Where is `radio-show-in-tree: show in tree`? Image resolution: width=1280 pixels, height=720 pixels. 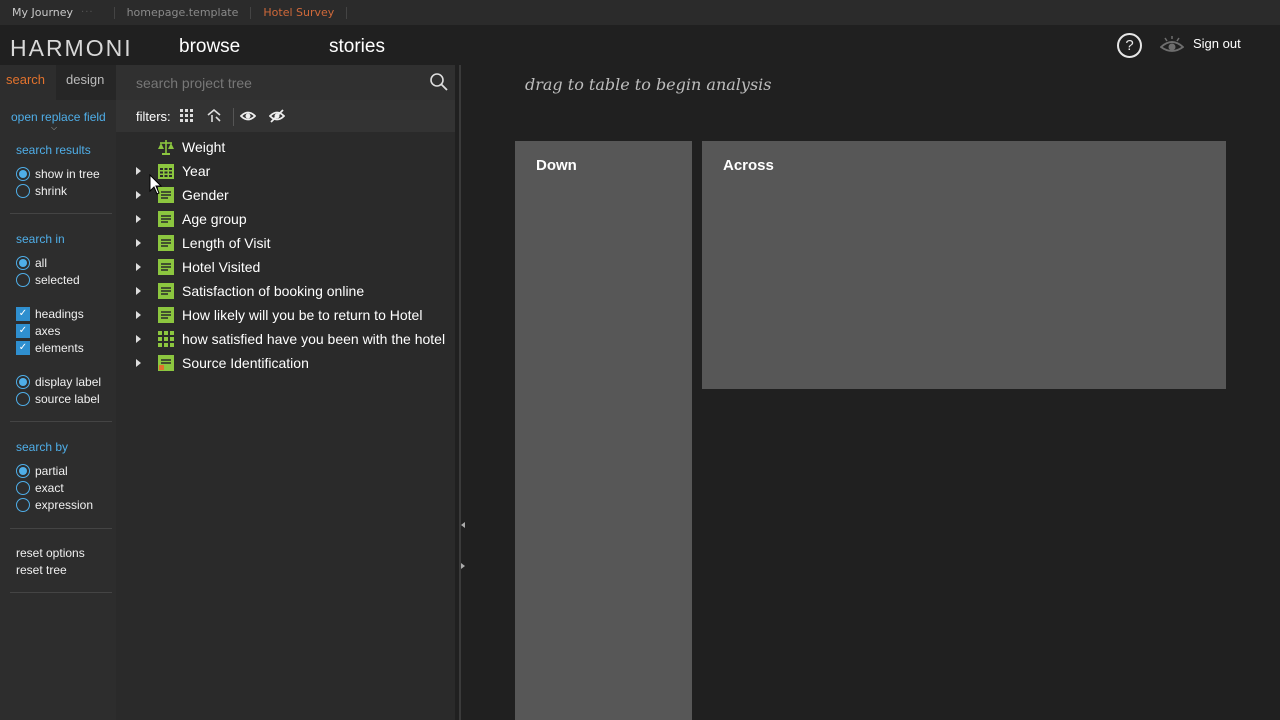
radio-show-in-tree: show in tree is located at coordinates (58, 174).